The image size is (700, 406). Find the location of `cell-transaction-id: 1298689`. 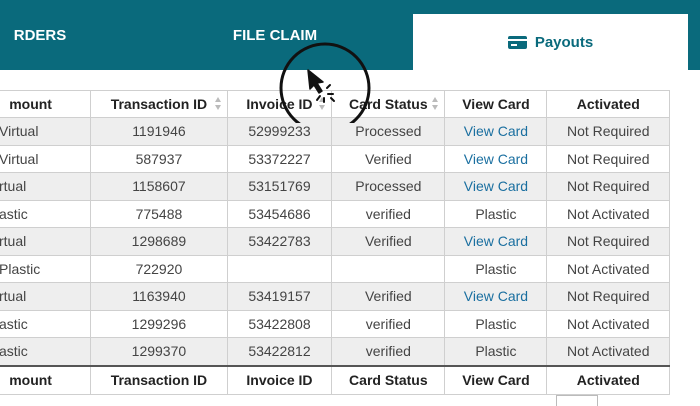

cell-transaction-id: 1298689 is located at coordinates (159, 241).